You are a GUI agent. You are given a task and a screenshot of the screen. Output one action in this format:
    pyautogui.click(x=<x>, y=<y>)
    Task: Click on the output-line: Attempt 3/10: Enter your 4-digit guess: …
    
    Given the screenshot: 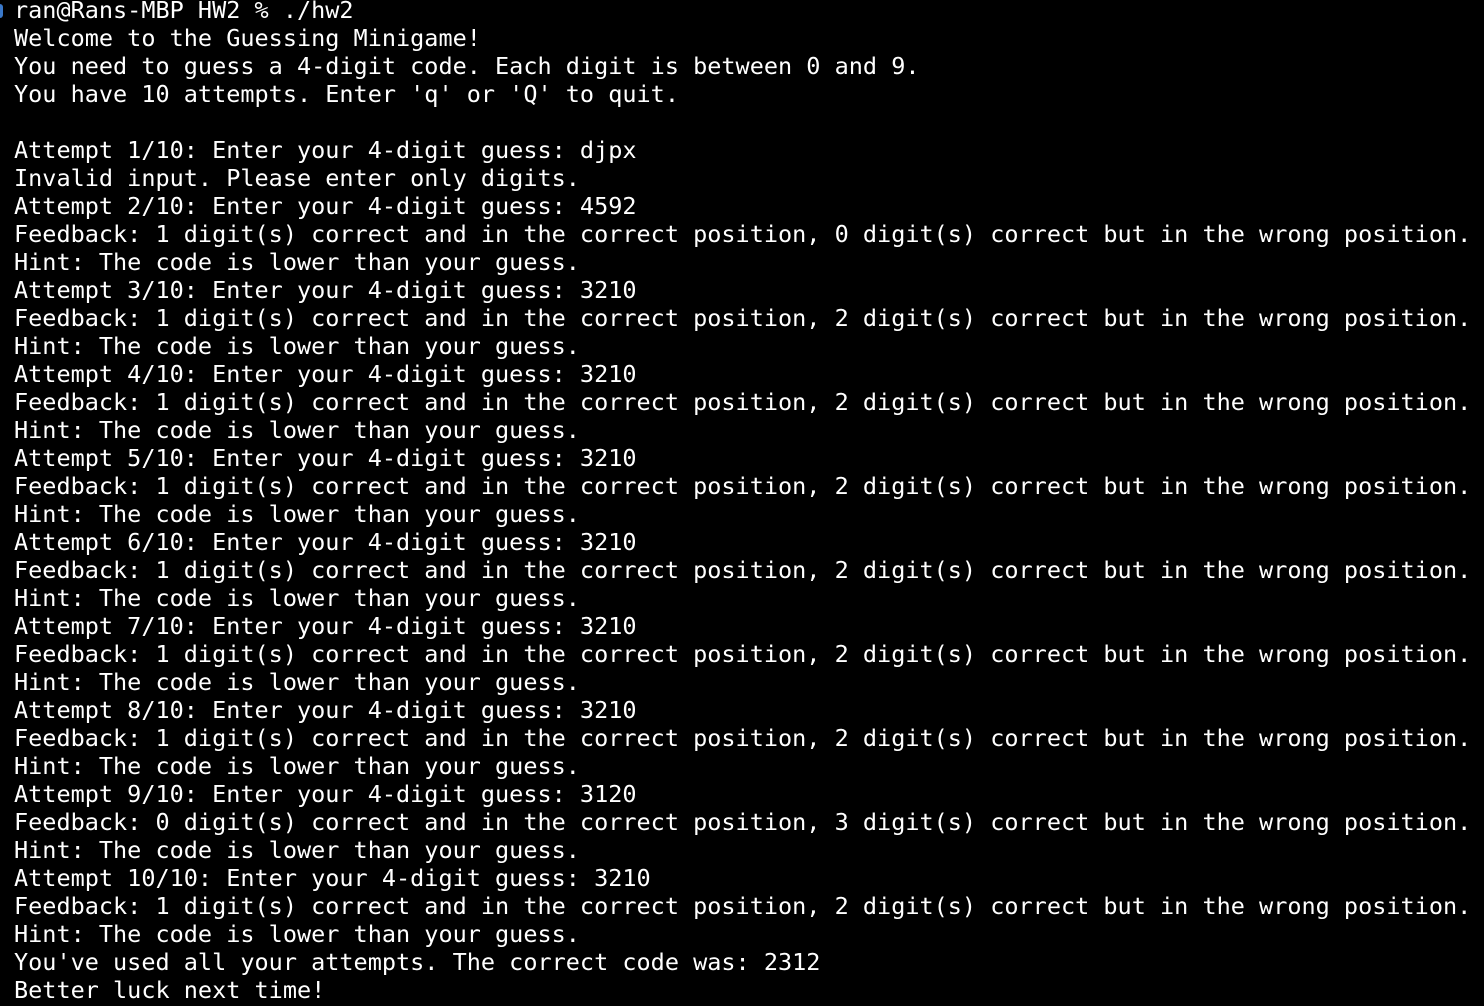 What is the action you would take?
    pyautogui.click(x=325, y=290)
    